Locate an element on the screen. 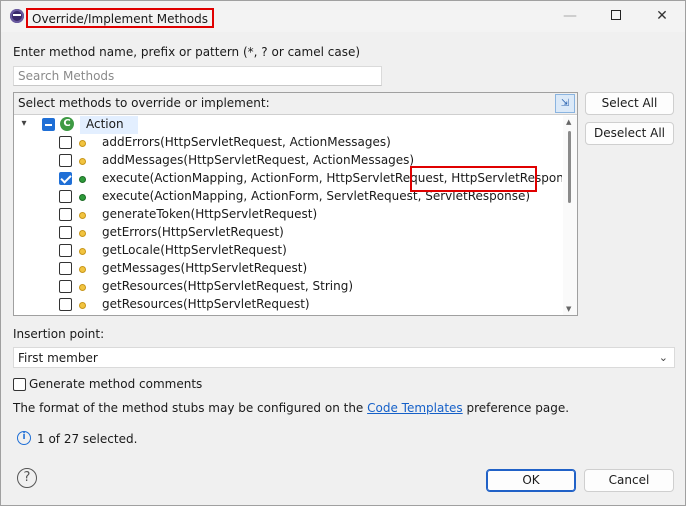 The image size is (686, 506). format-note-suffix: preference page. is located at coordinates (516, 408).